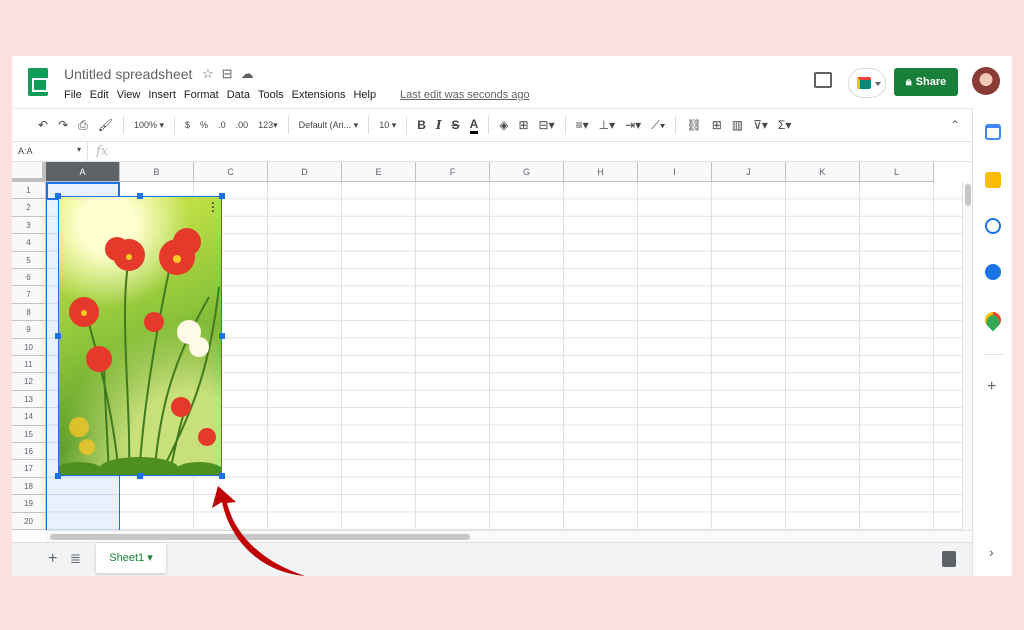 The image size is (1024, 630). Describe the element at coordinates (157, 172) in the screenshot. I see `column-header-b: B` at that location.